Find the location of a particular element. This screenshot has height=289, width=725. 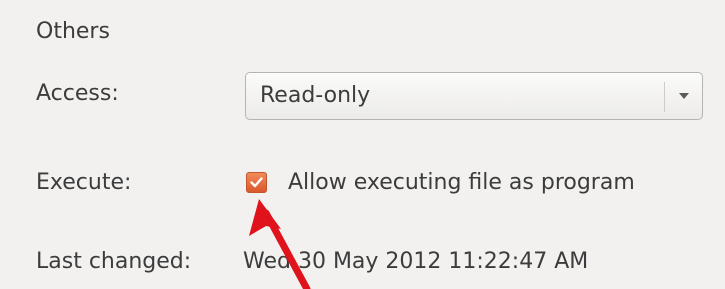

execute-checkbox is located at coordinates (256, 182).